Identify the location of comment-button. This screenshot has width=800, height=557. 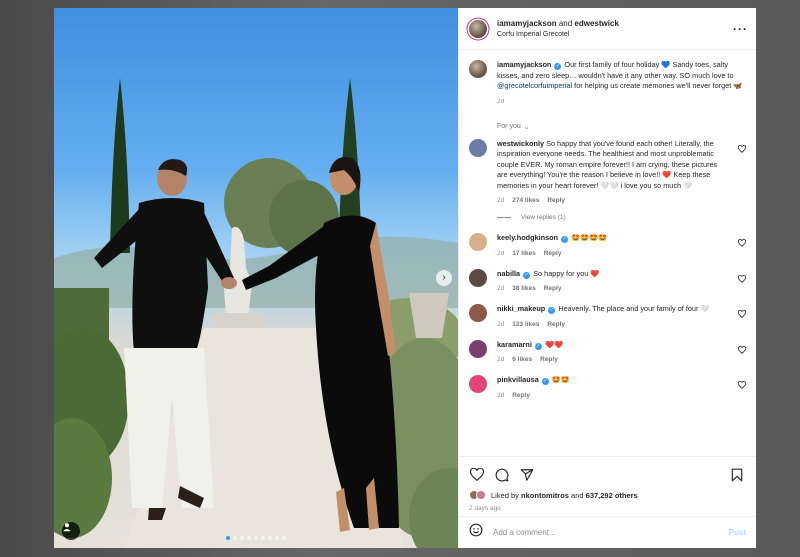
(501, 474).